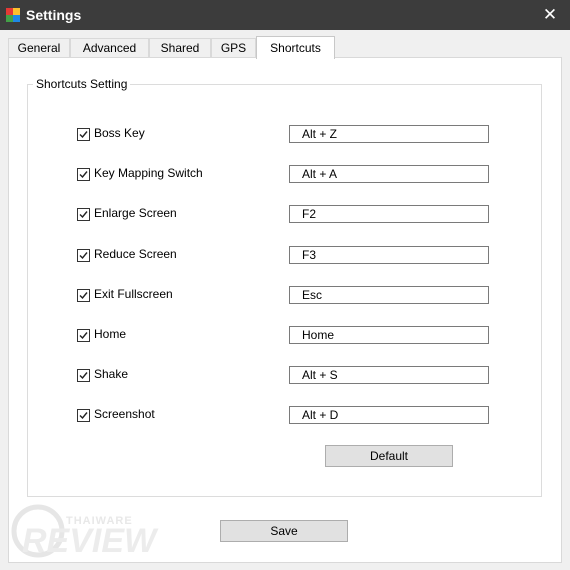 The image size is (570, 570). I want to click on tab-general: General, so click(39, 47).